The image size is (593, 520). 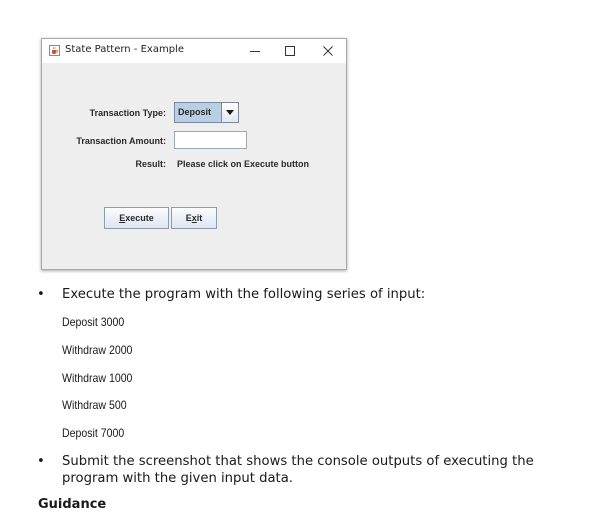 What do you see at coordinates (124, 49) in the screenshot?
I see `window-title: State Pattern - Example` at bounding box center [124, 49].